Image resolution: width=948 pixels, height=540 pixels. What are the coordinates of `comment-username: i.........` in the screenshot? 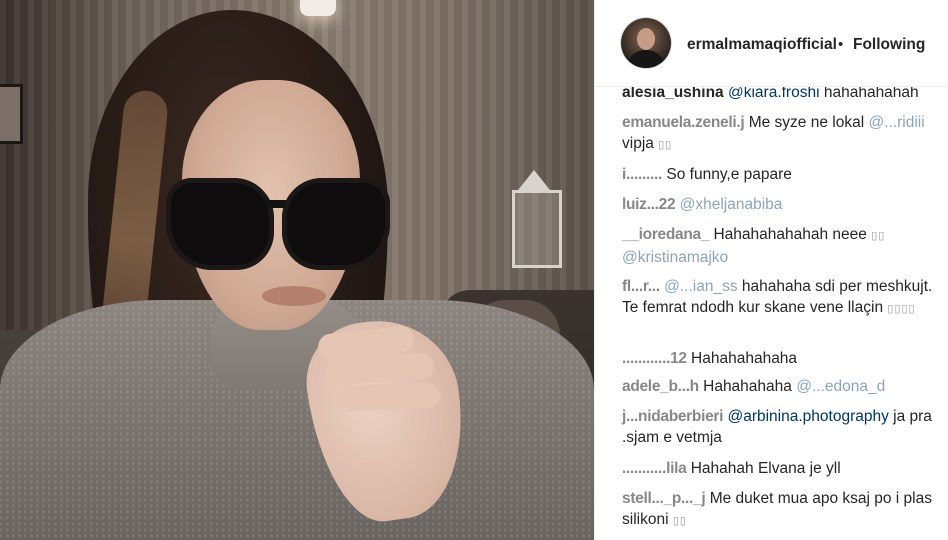 It's located at (642, 174).